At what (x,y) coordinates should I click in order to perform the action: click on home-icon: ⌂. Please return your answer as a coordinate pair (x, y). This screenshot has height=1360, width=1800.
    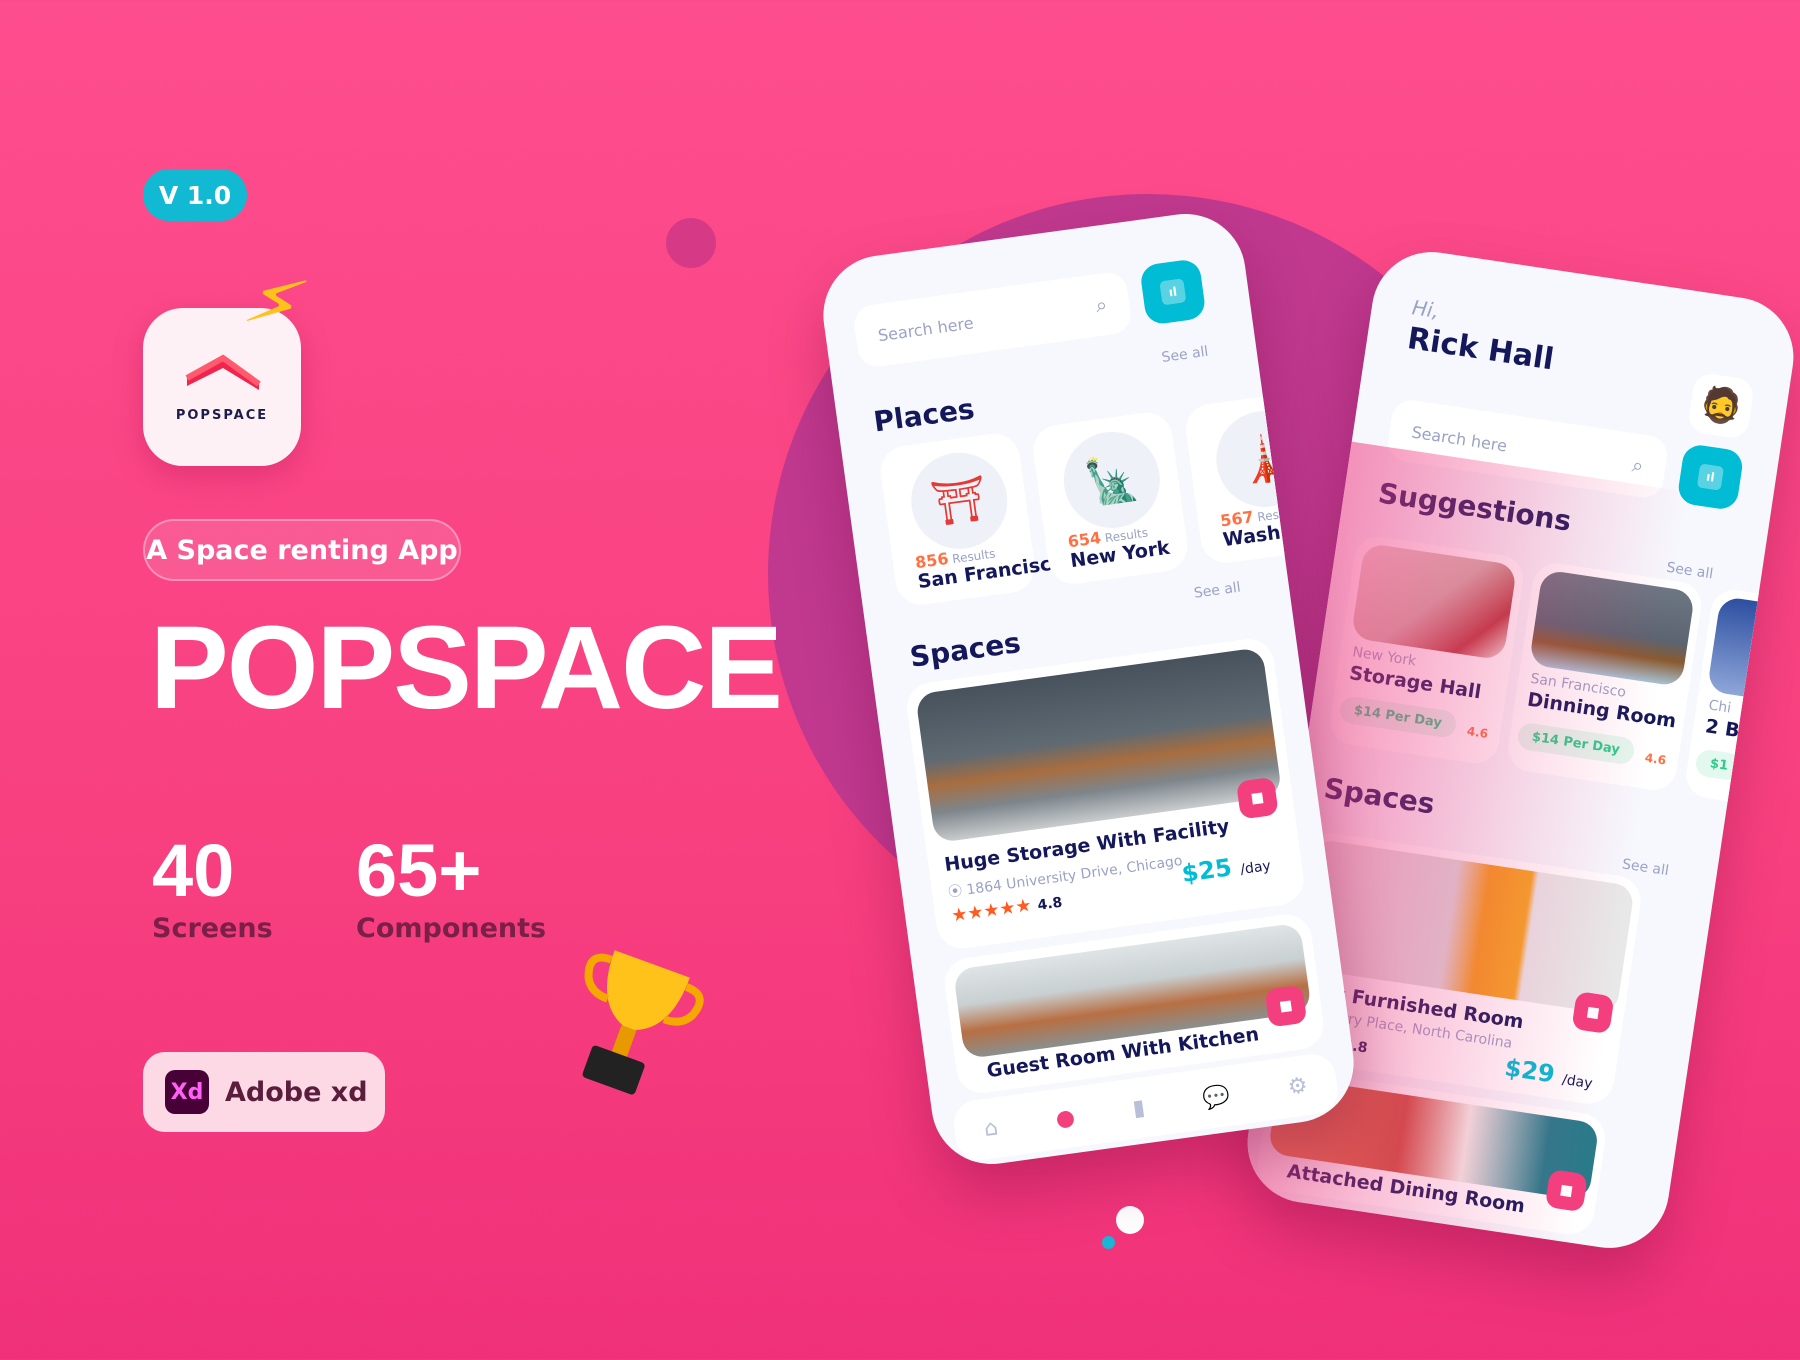
    Looking at the image, I should click on (990, 1128).